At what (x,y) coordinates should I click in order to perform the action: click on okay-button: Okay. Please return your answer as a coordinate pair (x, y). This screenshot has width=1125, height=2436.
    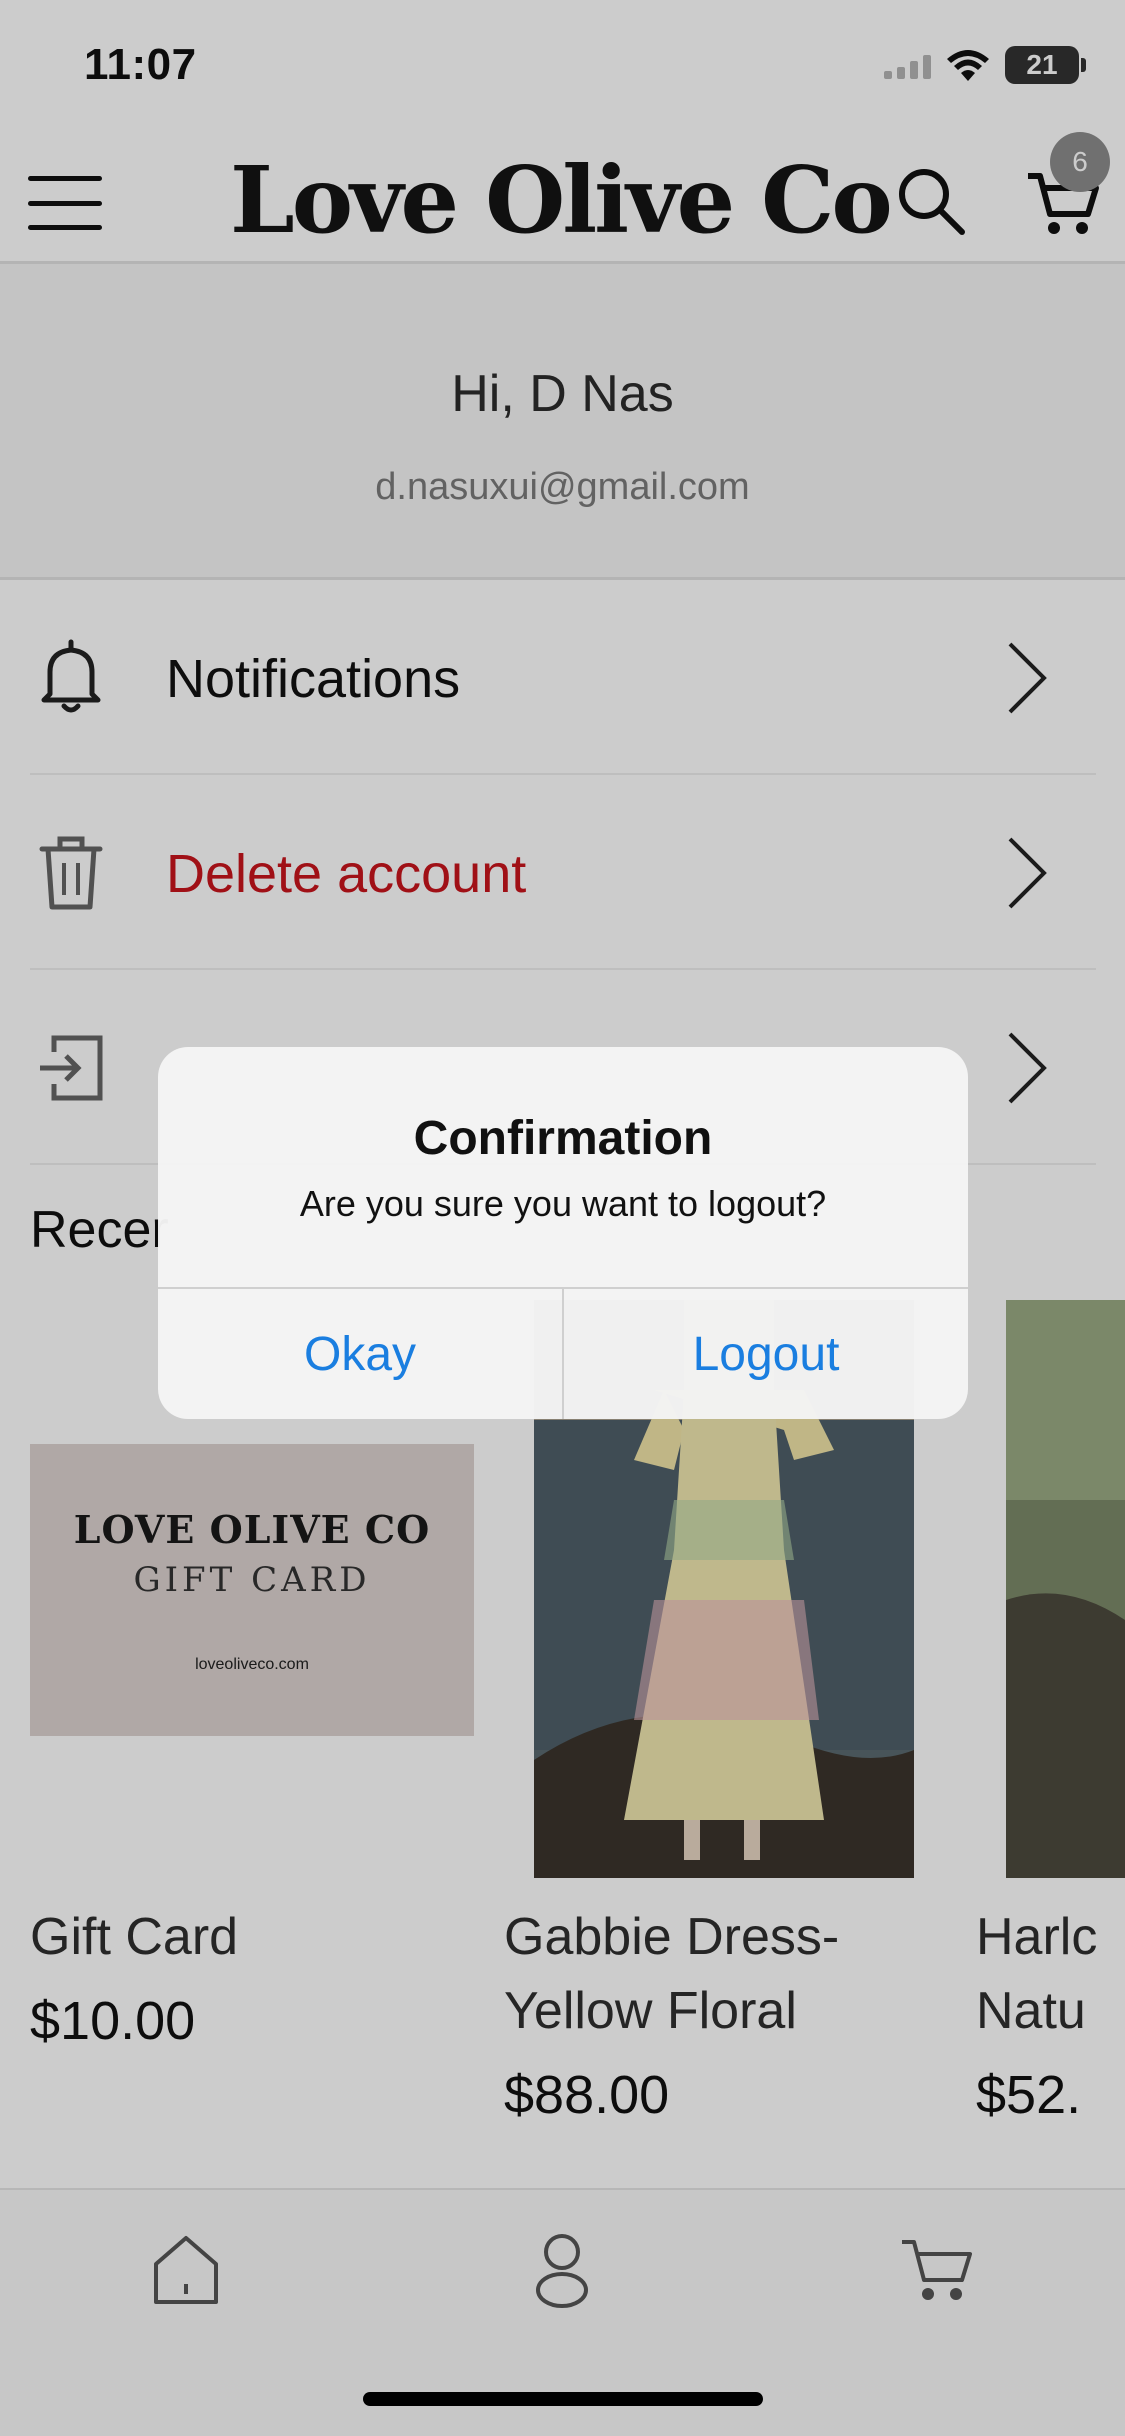
    Looking at the image, I should click on (360, 1354).